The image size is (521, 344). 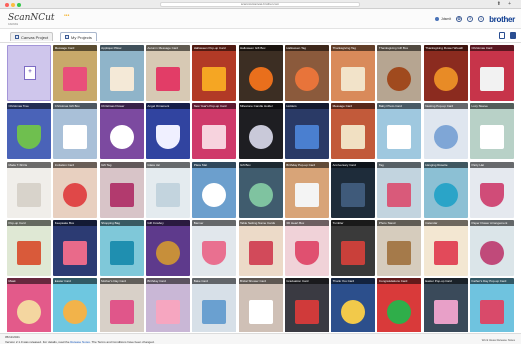 I want to click on project-title: Pop-up Card, so click(x=29, y=222).